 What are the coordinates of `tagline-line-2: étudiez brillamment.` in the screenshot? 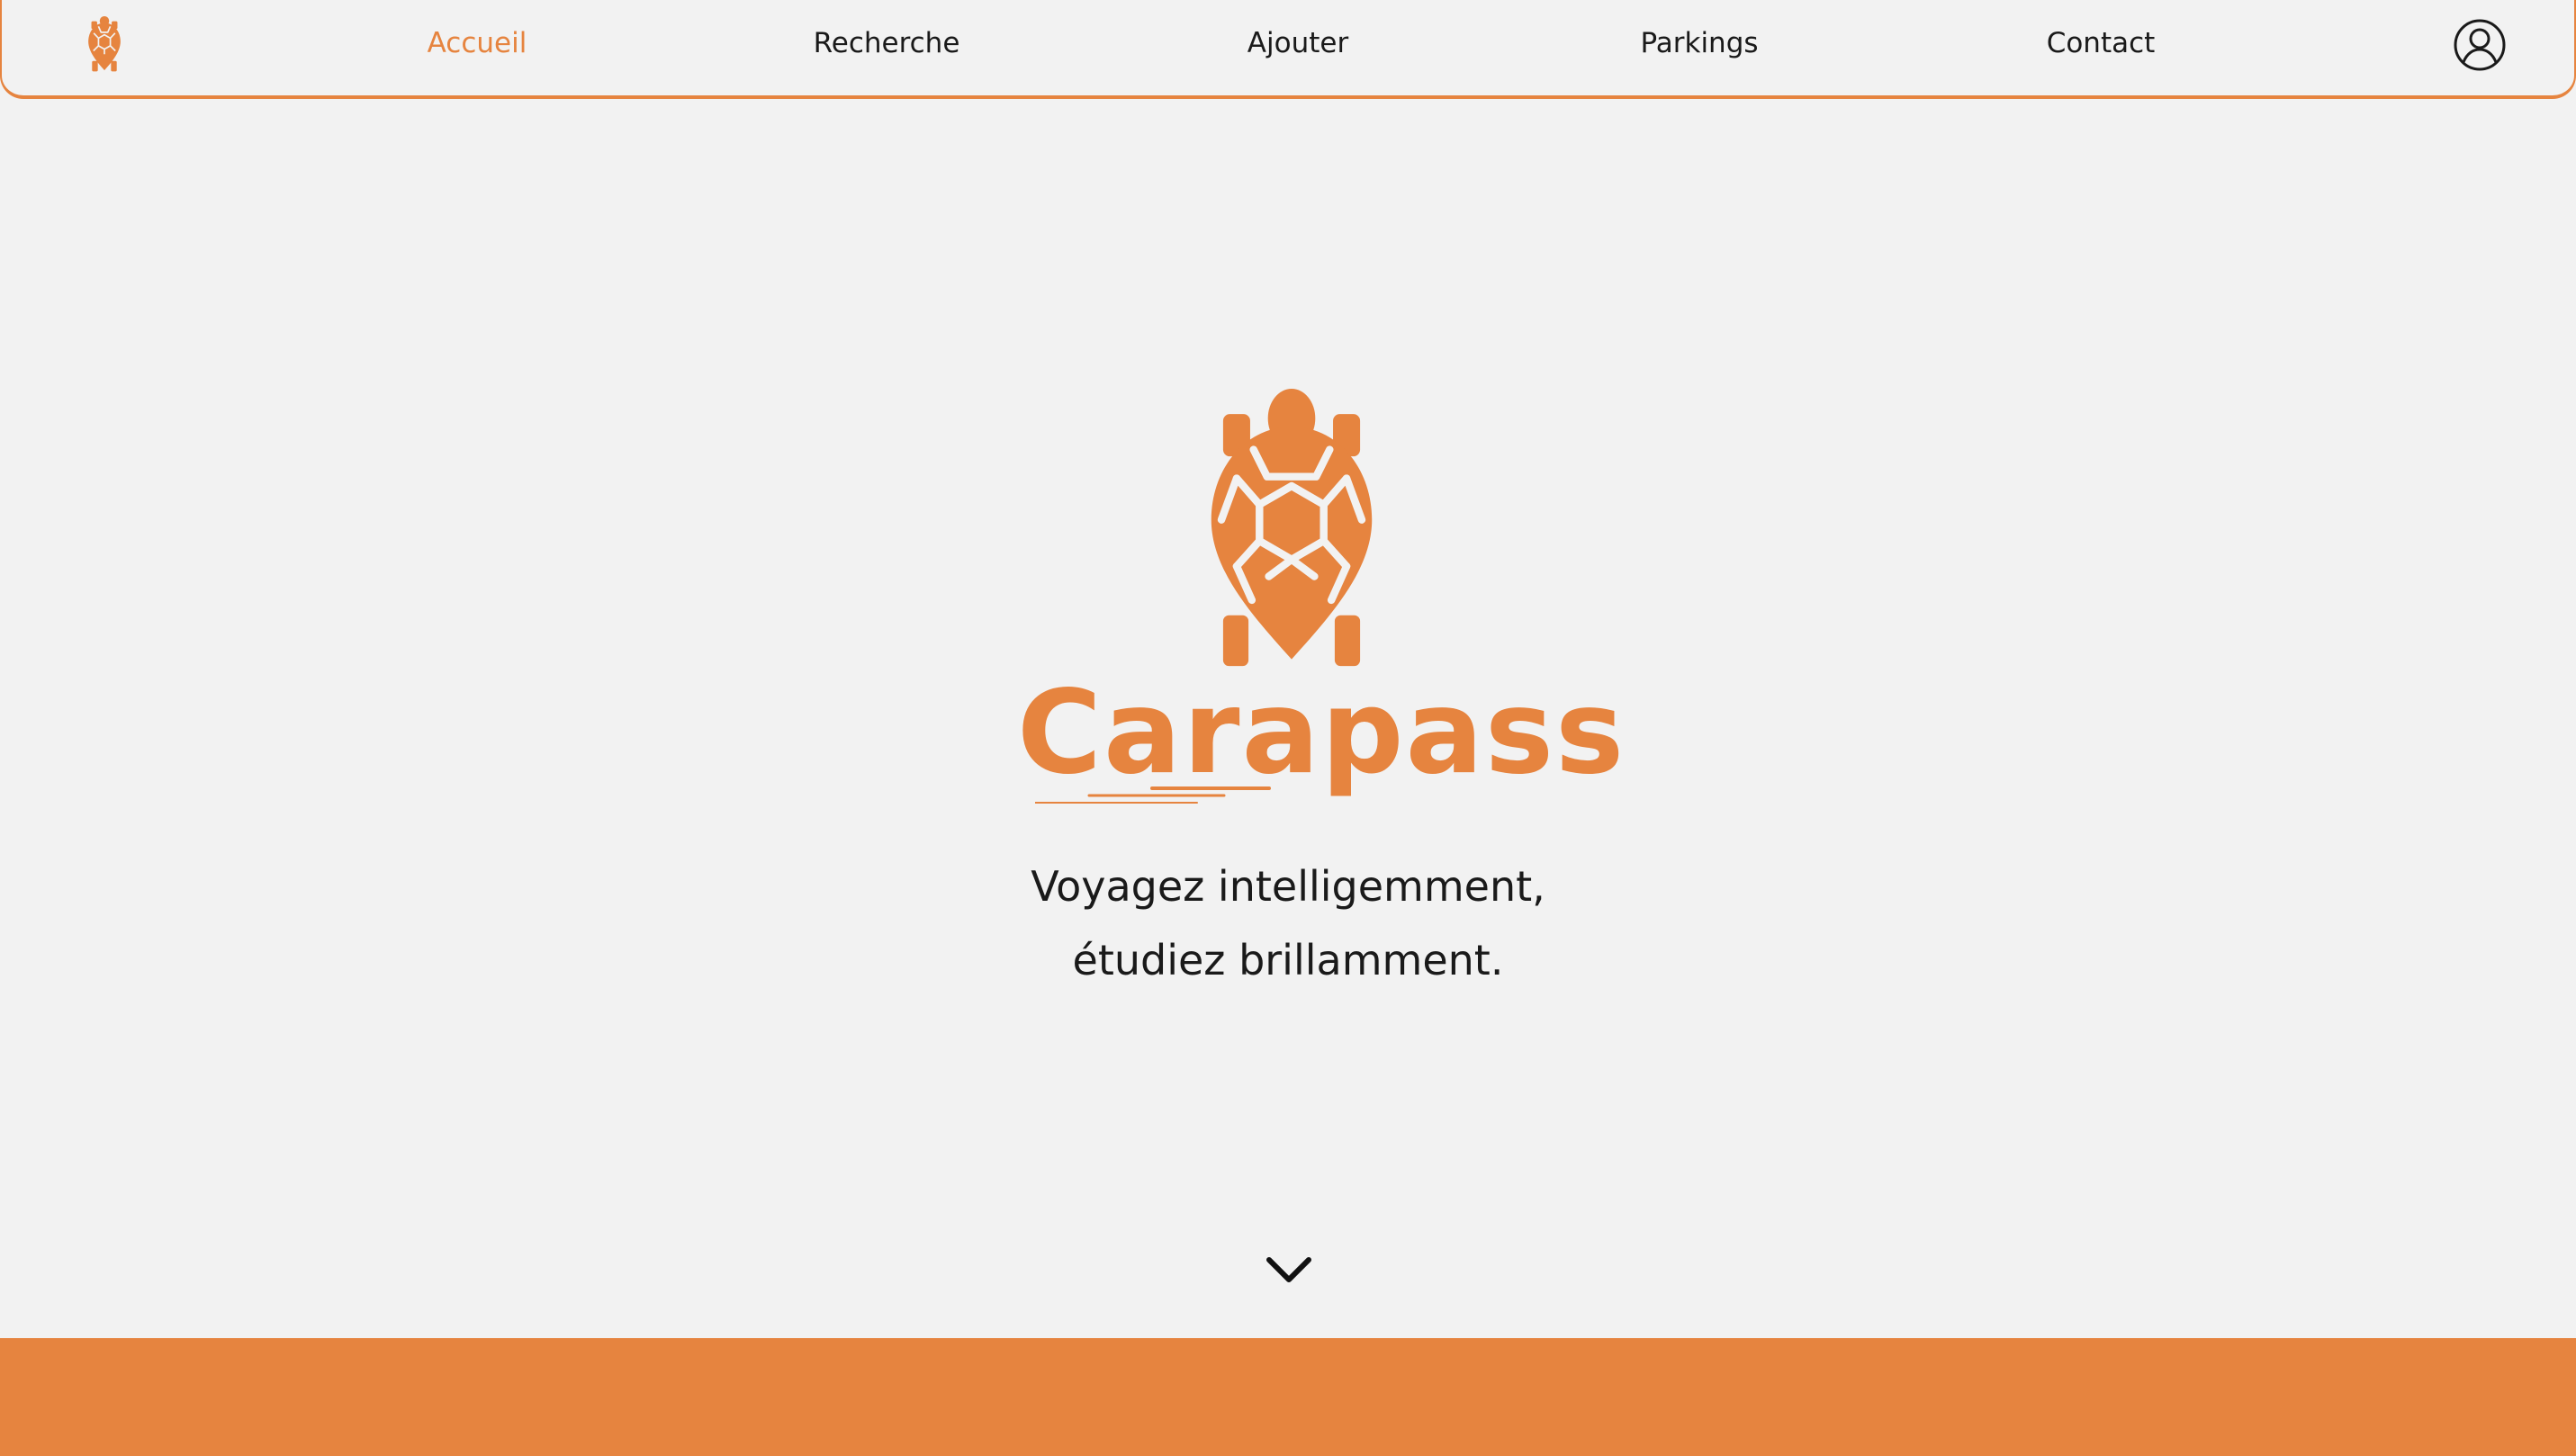 It's located at (1288, 960).